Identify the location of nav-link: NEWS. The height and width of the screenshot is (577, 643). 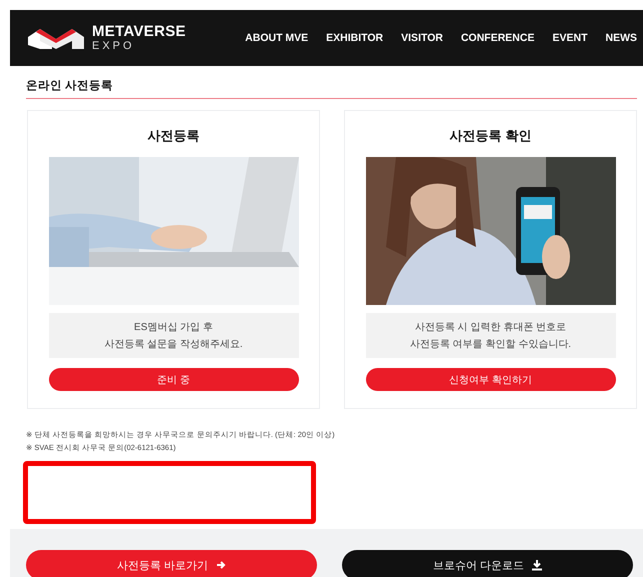
(621, 38).